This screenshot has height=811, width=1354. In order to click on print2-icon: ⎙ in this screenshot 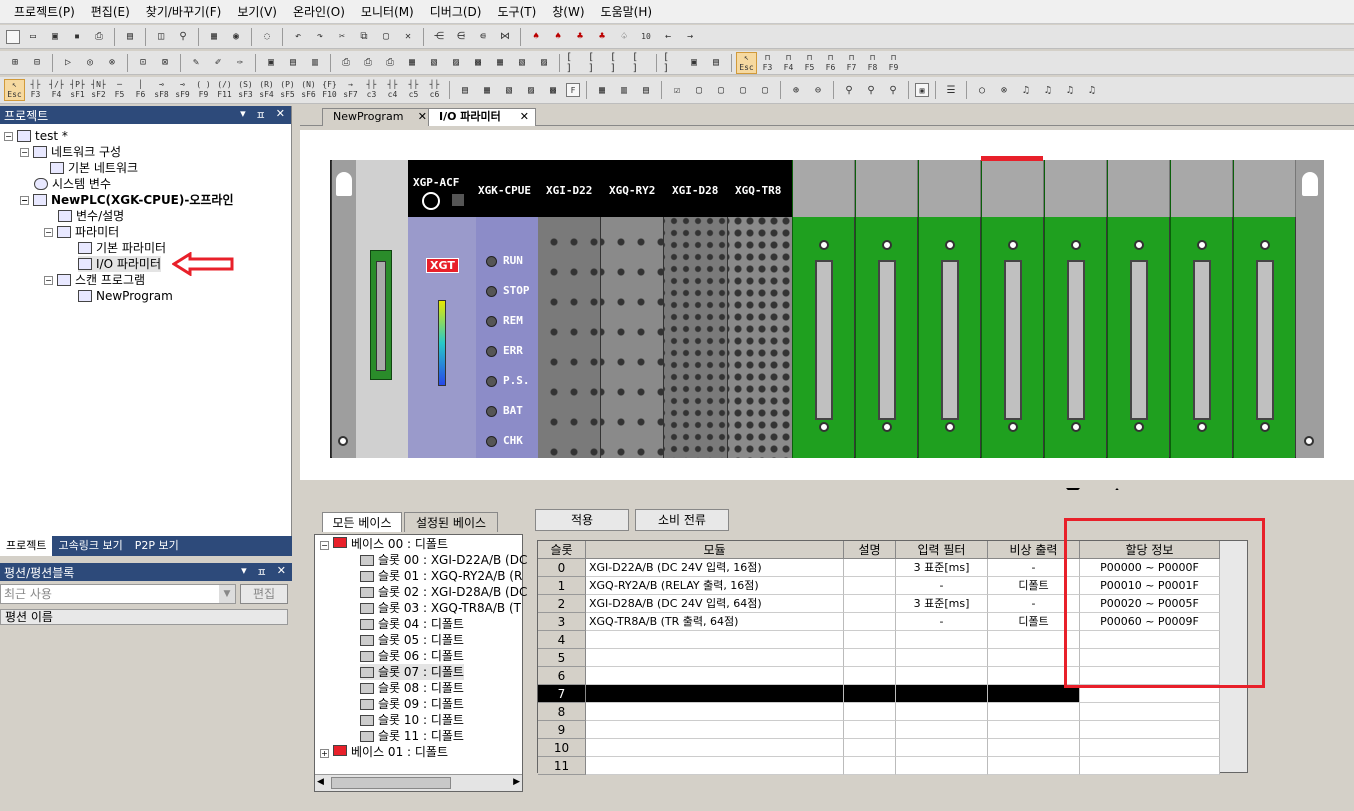, I will do `click(346, 63)`.